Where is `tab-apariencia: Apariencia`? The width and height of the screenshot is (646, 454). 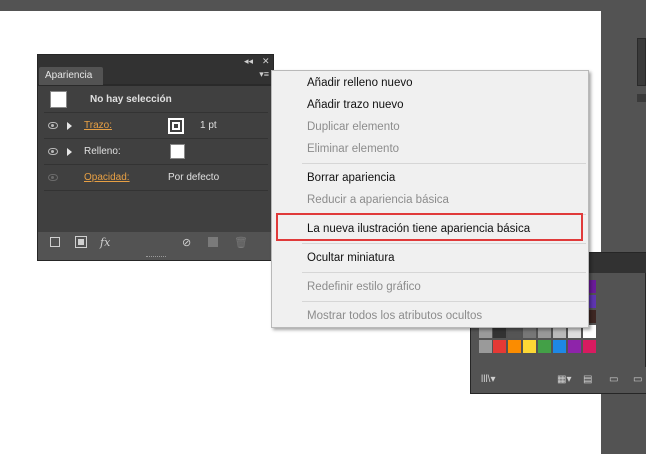 tab-apariencia: Apariencia is located at coordinates (71, 76).